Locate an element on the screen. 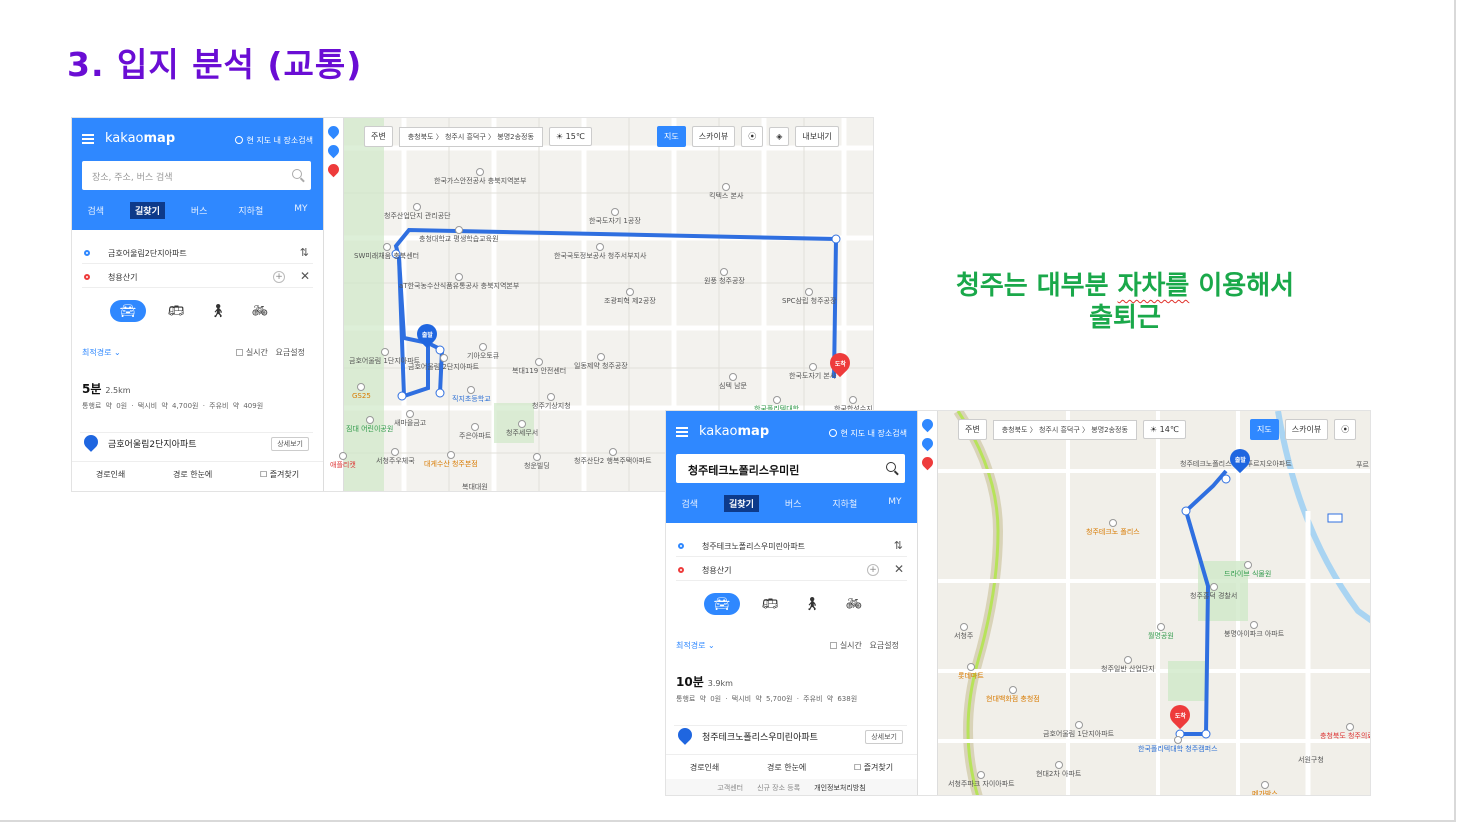 Image resolution: width=1460 pixels, height=825 pixels. detail-button: 상세보기 is located at coordinates (290, 444).